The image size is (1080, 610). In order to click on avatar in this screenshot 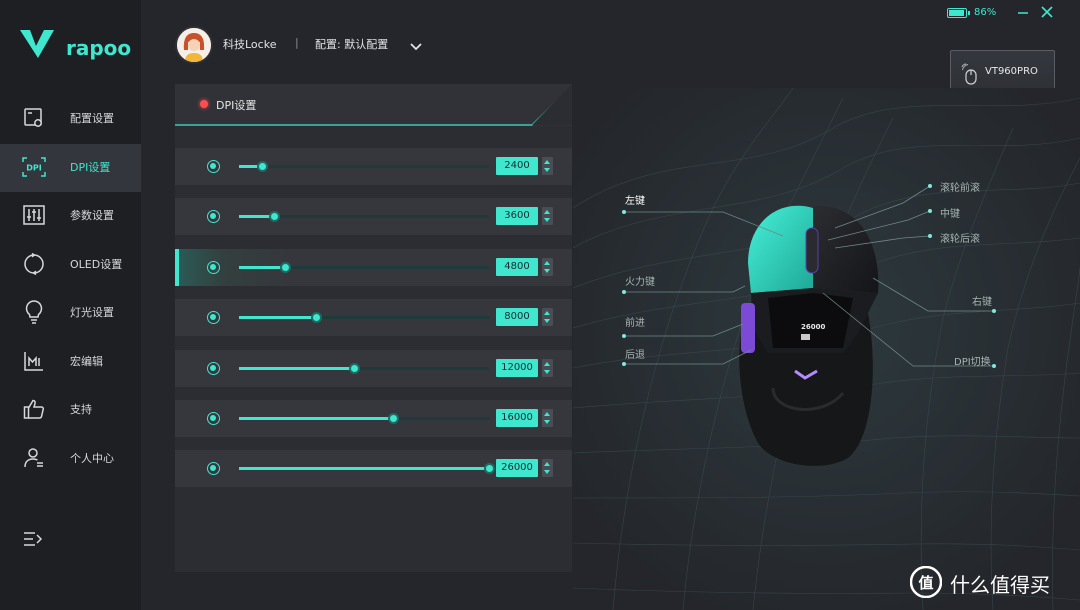, I will do `click(194, 45)`.